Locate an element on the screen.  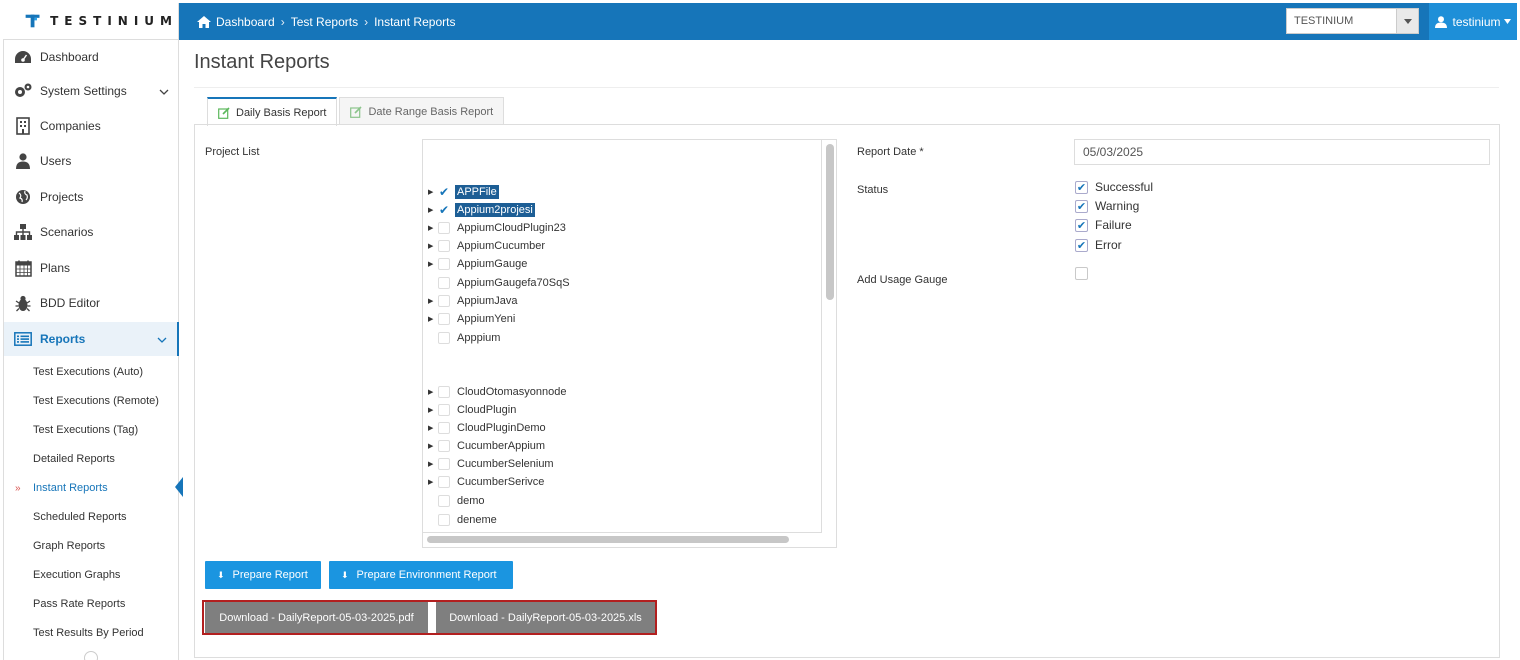
tree-node: ▶ CucumberSerivce is located at coordinates (487, 481).